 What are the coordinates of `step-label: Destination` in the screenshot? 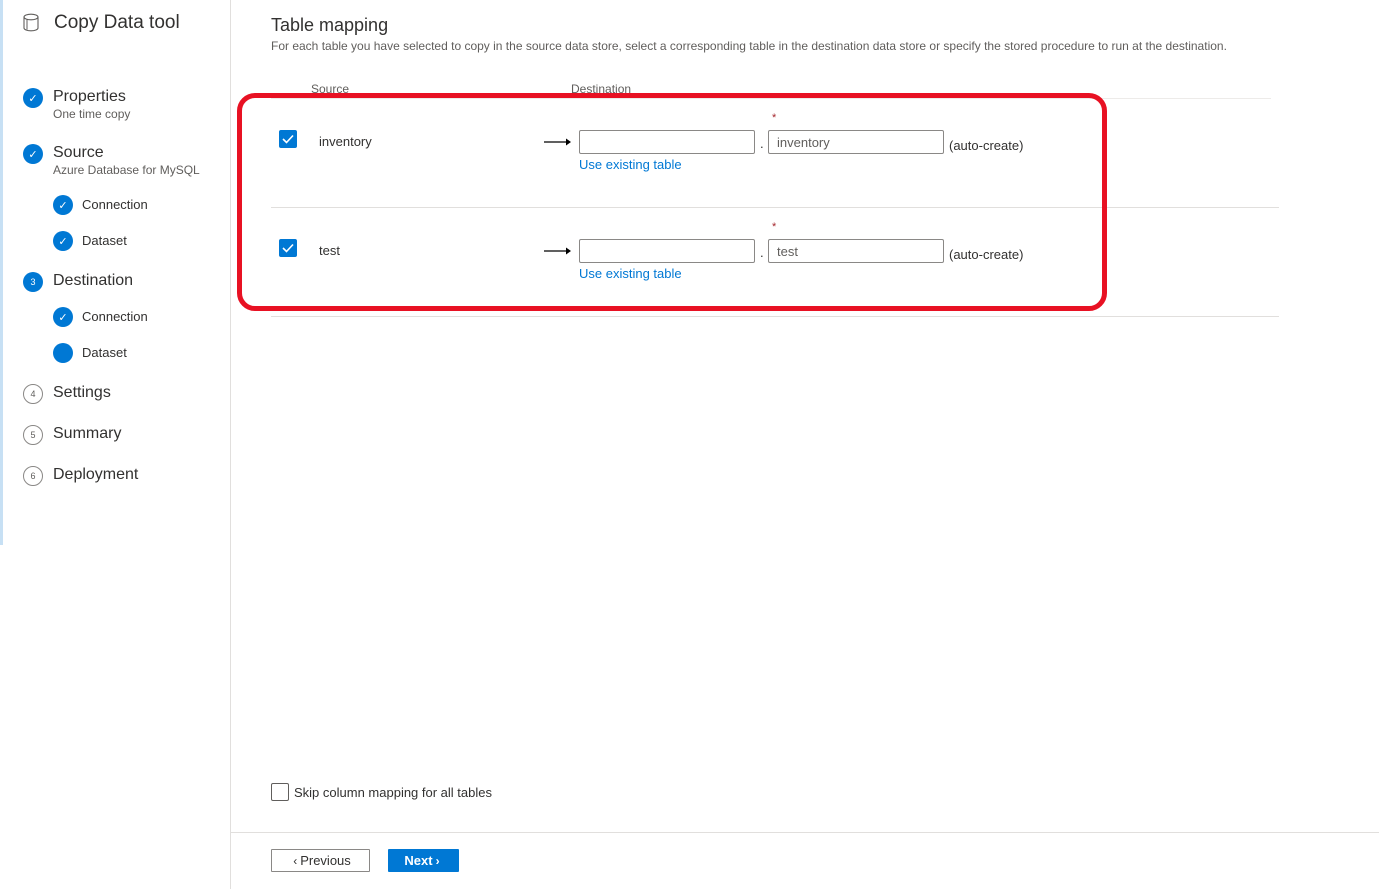 It's located at (93, 280).